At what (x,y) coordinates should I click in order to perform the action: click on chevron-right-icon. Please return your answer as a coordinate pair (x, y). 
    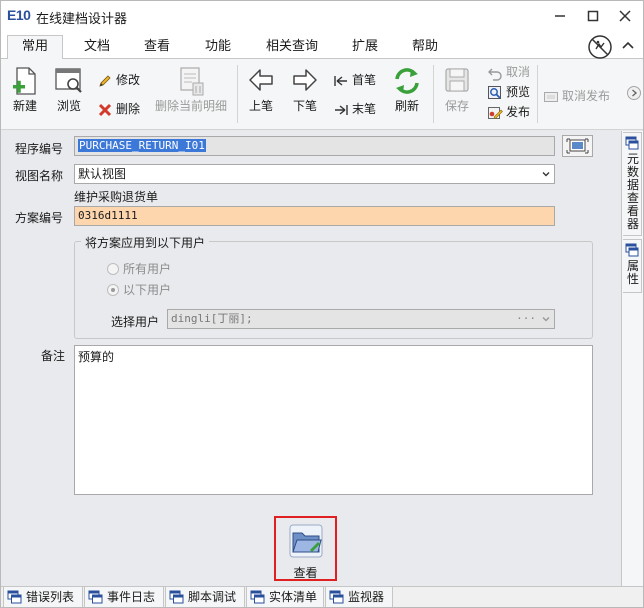
    Looking at the image, I should click on (635, 93).